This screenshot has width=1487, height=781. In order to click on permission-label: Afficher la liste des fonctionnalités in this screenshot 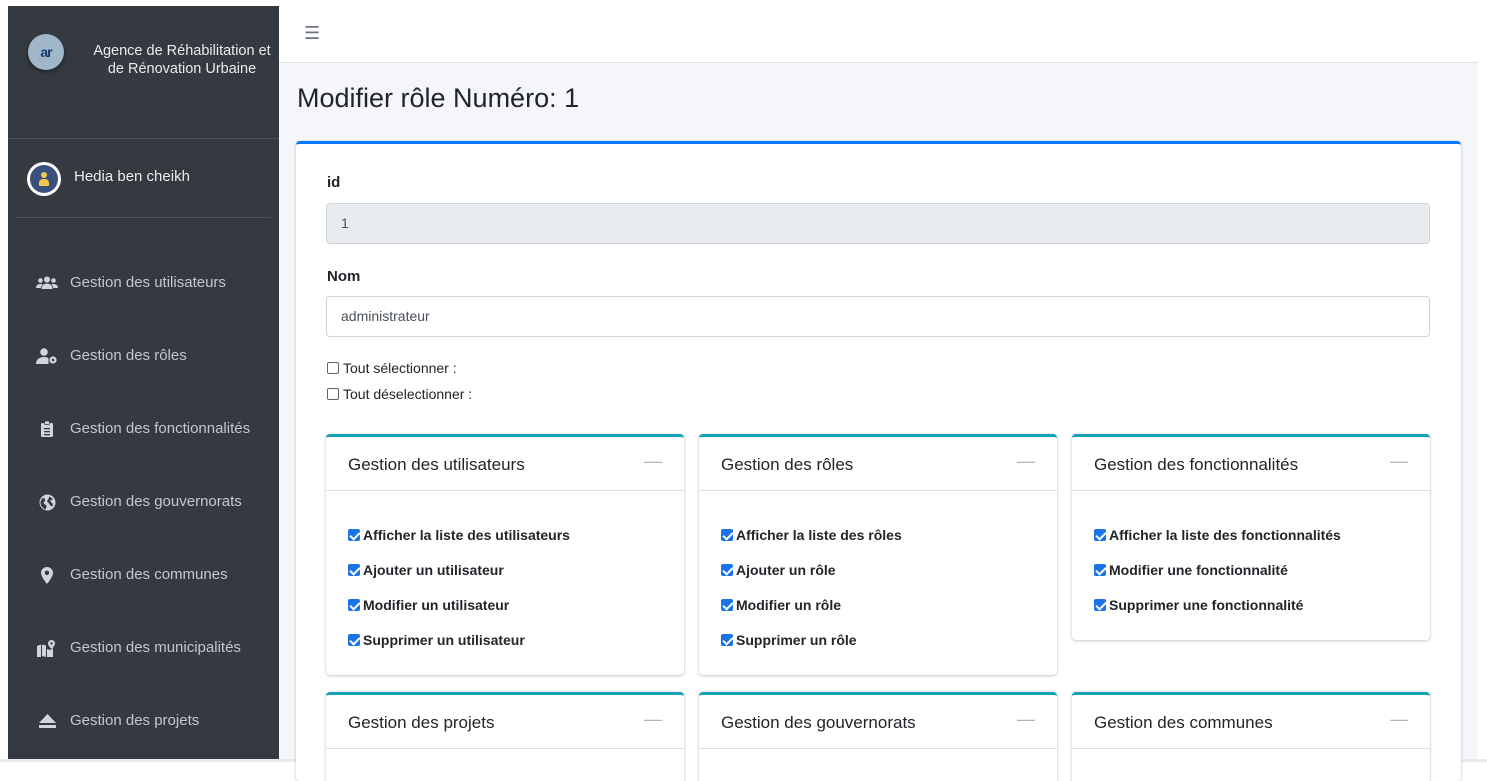, I will do `click(1225, 534)`.